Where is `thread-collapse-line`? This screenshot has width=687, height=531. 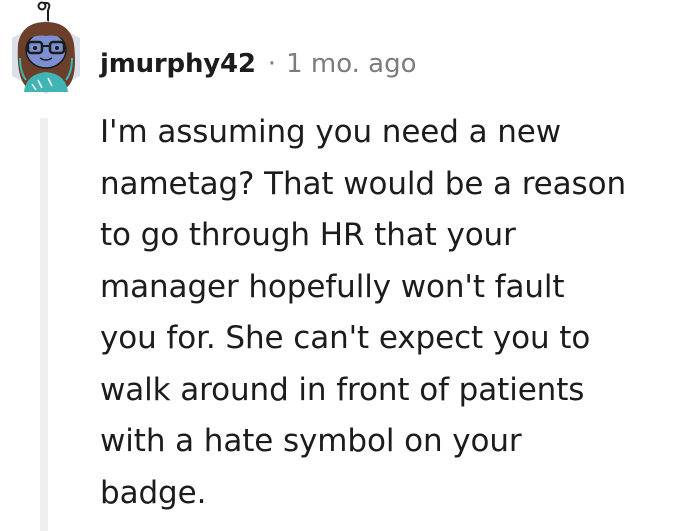 thread-collapse-line is located at coordinates (44, 324).